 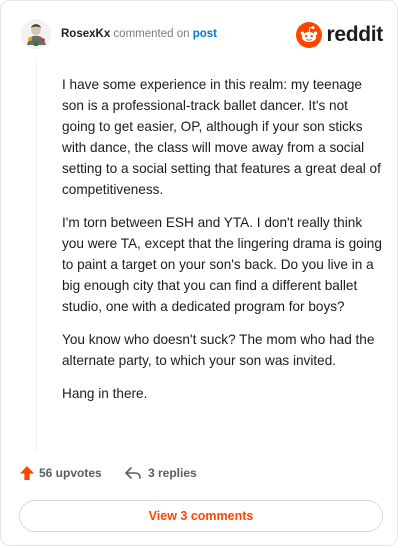 What do you see at coordinates (105, 393) in the screenshot?
I see `comment-paragraph: Hang in there.` at bounding box center [105, 393].